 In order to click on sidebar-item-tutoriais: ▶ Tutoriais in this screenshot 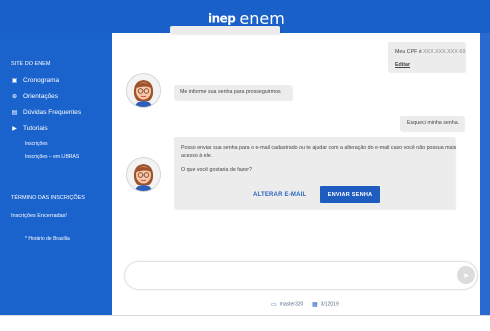, I will do `click(29, 128)`.